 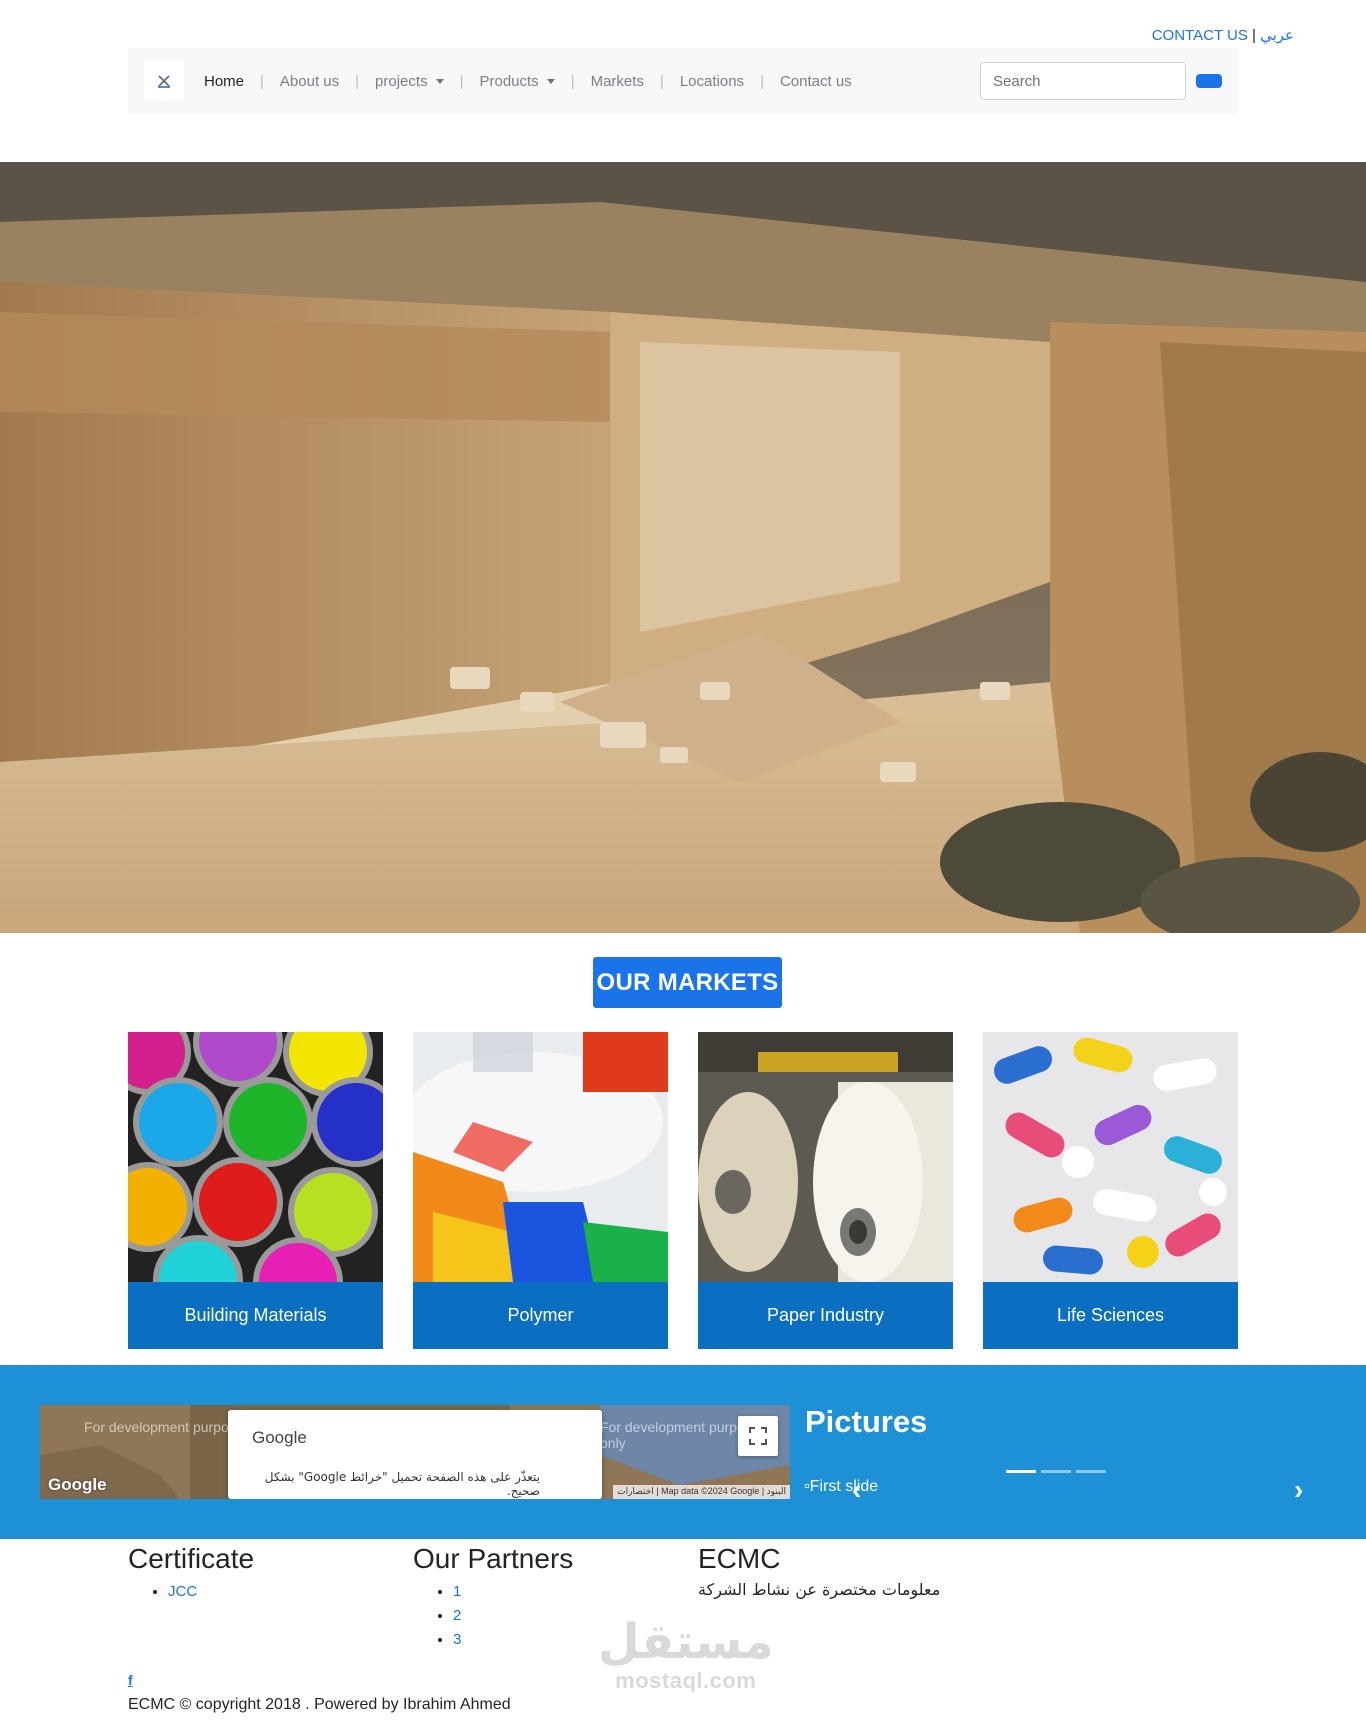 I want to click on watermark-latin: mostaql.com, so click(x=686, y=1680).